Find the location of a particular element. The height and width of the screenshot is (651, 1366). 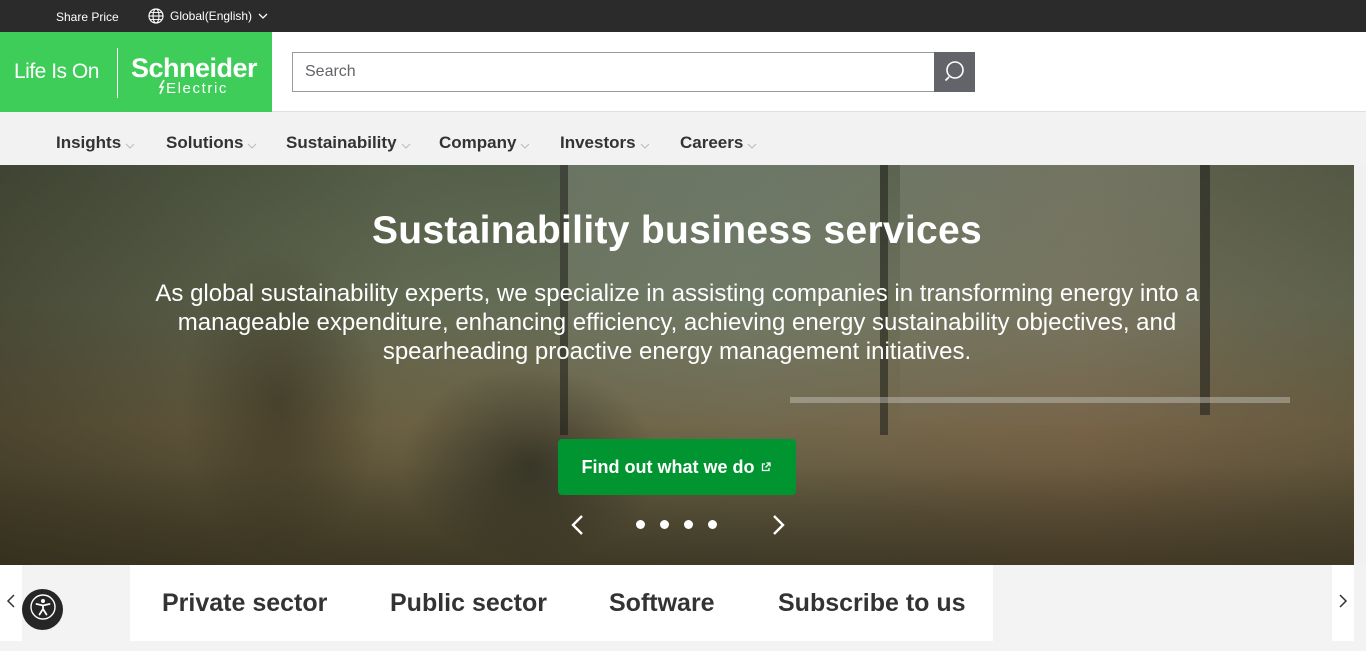

external-link-icon is located at coordinates (766, 467).